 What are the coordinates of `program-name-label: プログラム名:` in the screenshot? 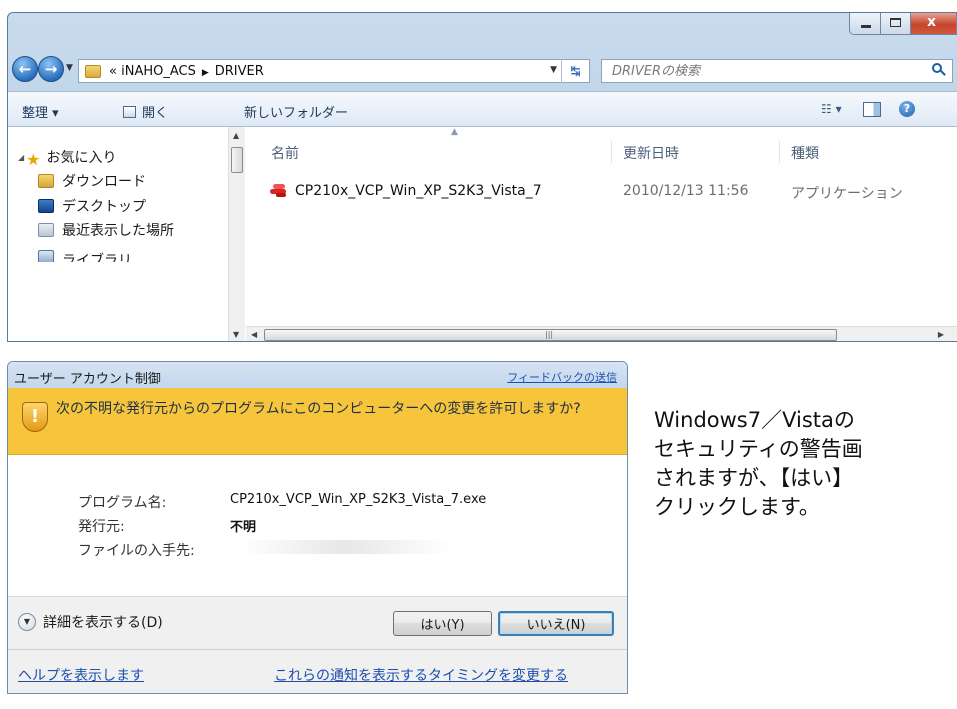 It's located at (122, 503).